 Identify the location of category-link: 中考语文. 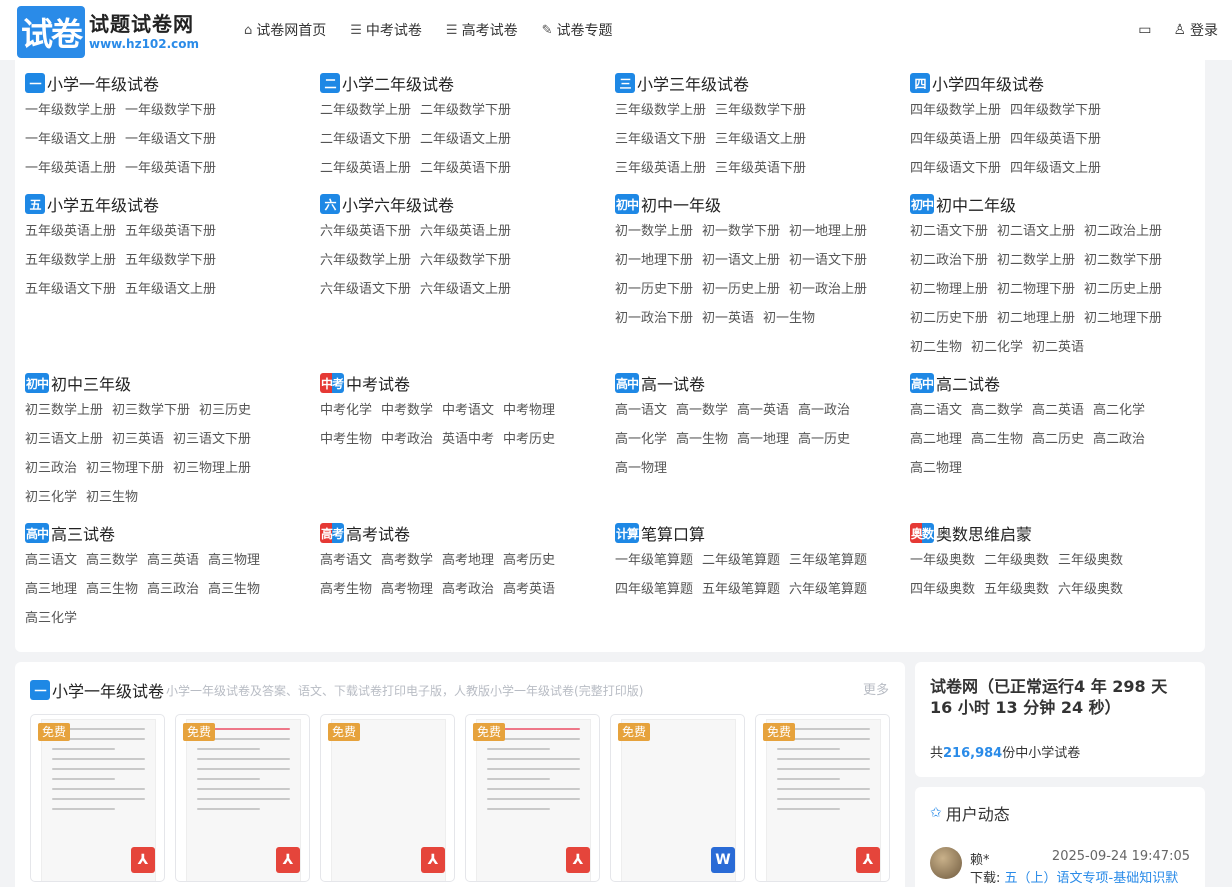
(468, 410).